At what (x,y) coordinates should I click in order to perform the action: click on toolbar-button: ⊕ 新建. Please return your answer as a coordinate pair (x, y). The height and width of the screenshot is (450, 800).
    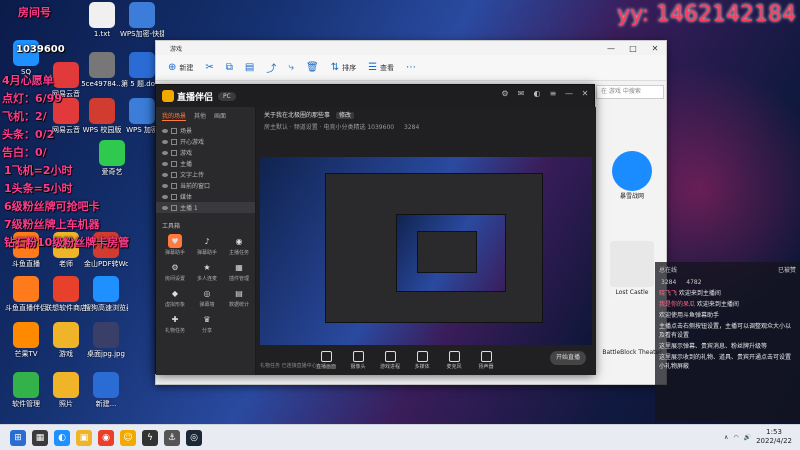
    Looking at the image, I should click on (180, 67).